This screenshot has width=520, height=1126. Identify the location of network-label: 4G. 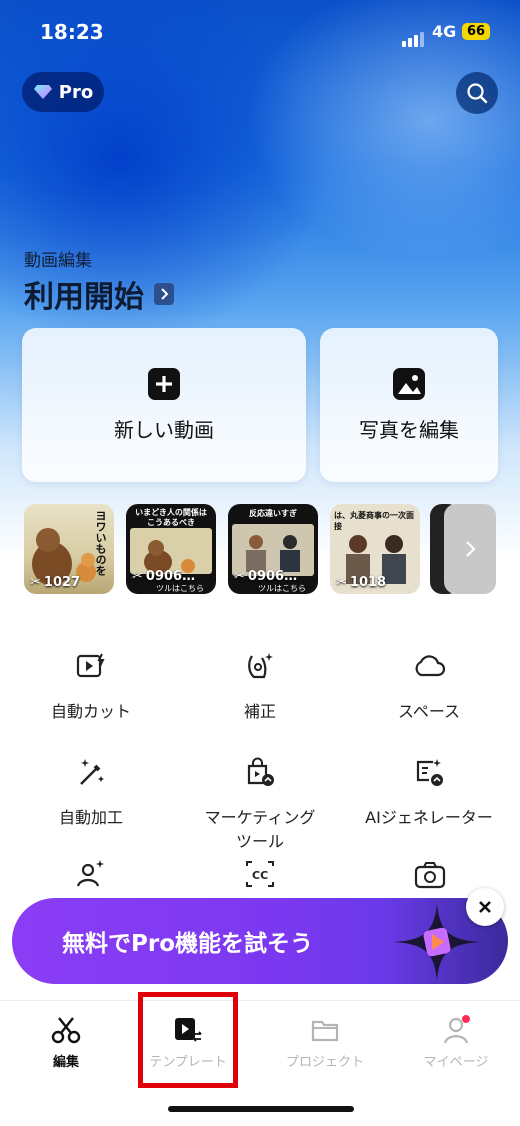
(444, 31).